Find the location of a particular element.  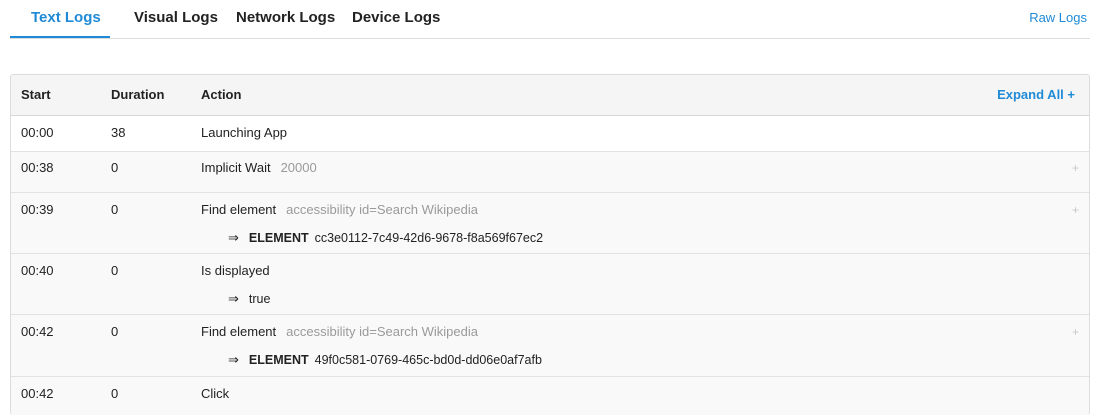

table-row: 00:42 0 Click is located at coordinates (550, 396).